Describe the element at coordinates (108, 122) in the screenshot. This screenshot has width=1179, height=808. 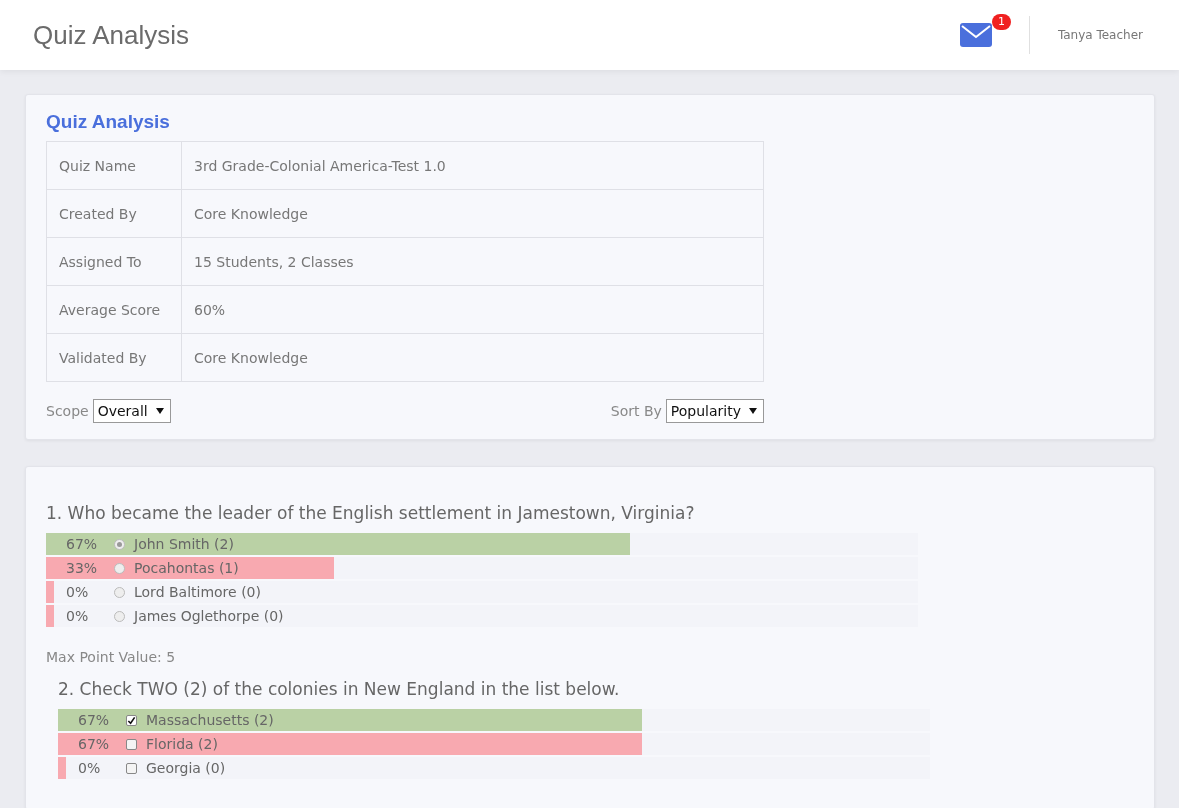
I see `card-title: Quiz Analysis` at that location.